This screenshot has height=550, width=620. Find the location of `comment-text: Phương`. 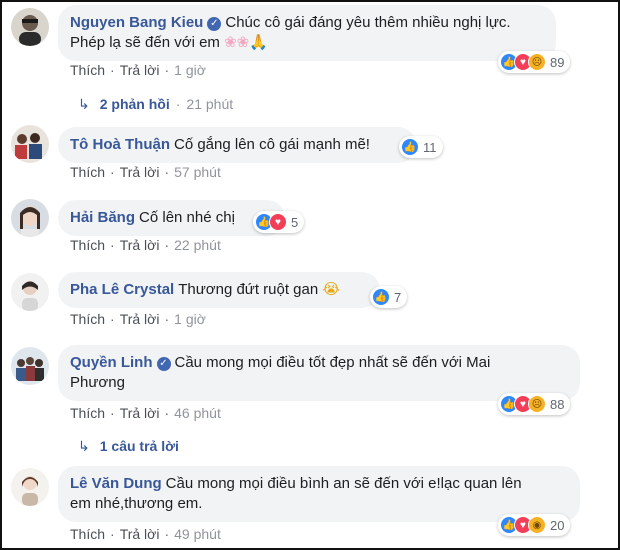

comment-text: Phương is located at coordinates (97, 382).